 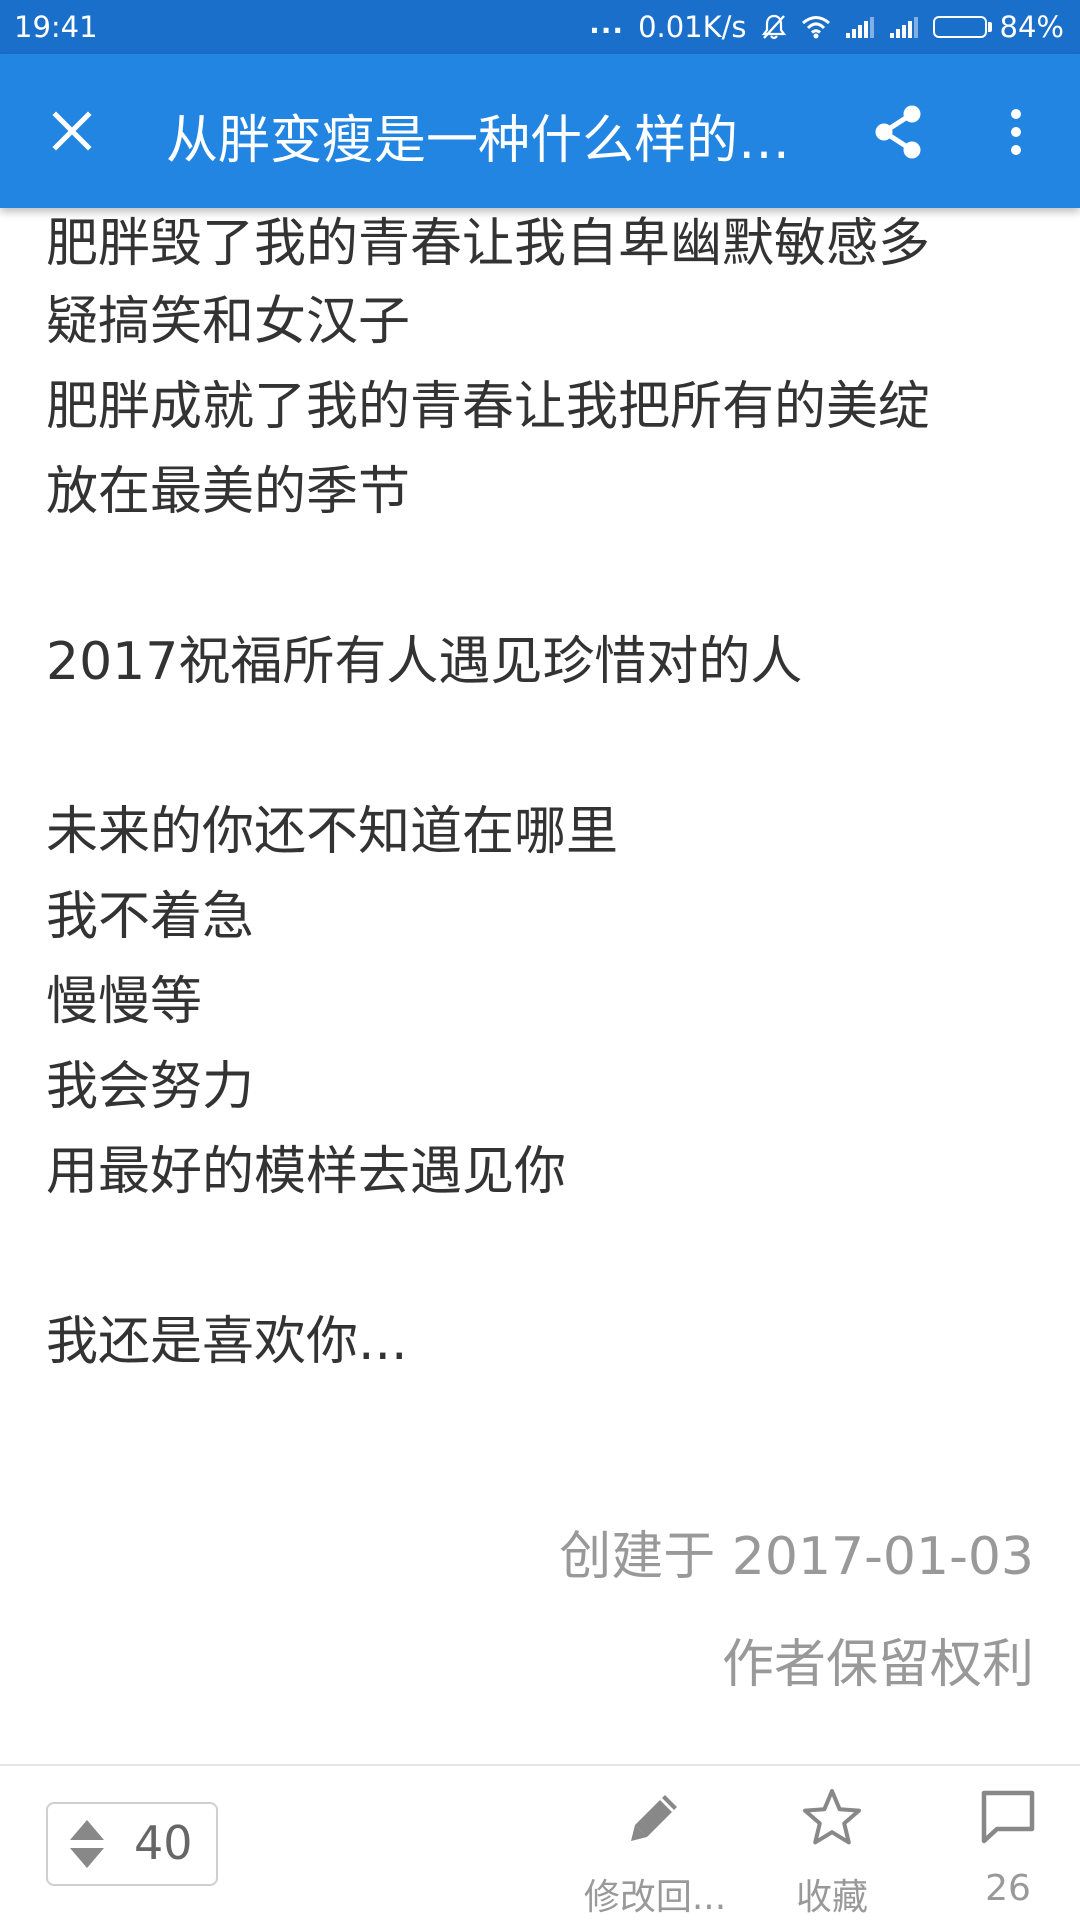 I want to click on battery-percent: 84%, so click(x=1031, y=27).